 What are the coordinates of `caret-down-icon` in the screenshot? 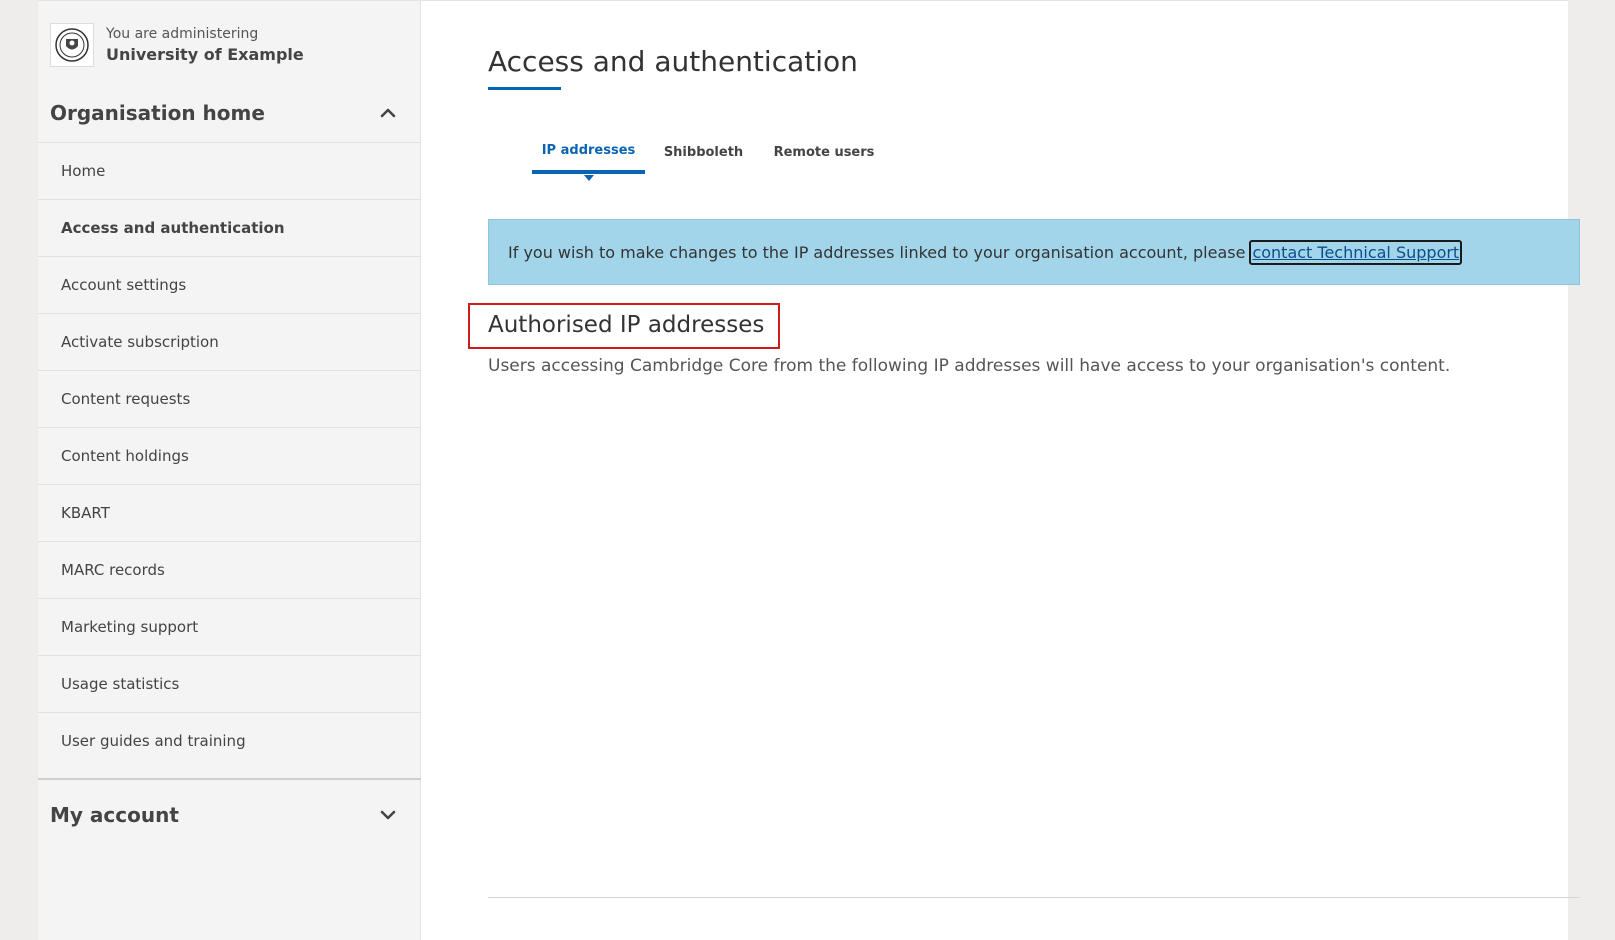 It's located at (588, 178).